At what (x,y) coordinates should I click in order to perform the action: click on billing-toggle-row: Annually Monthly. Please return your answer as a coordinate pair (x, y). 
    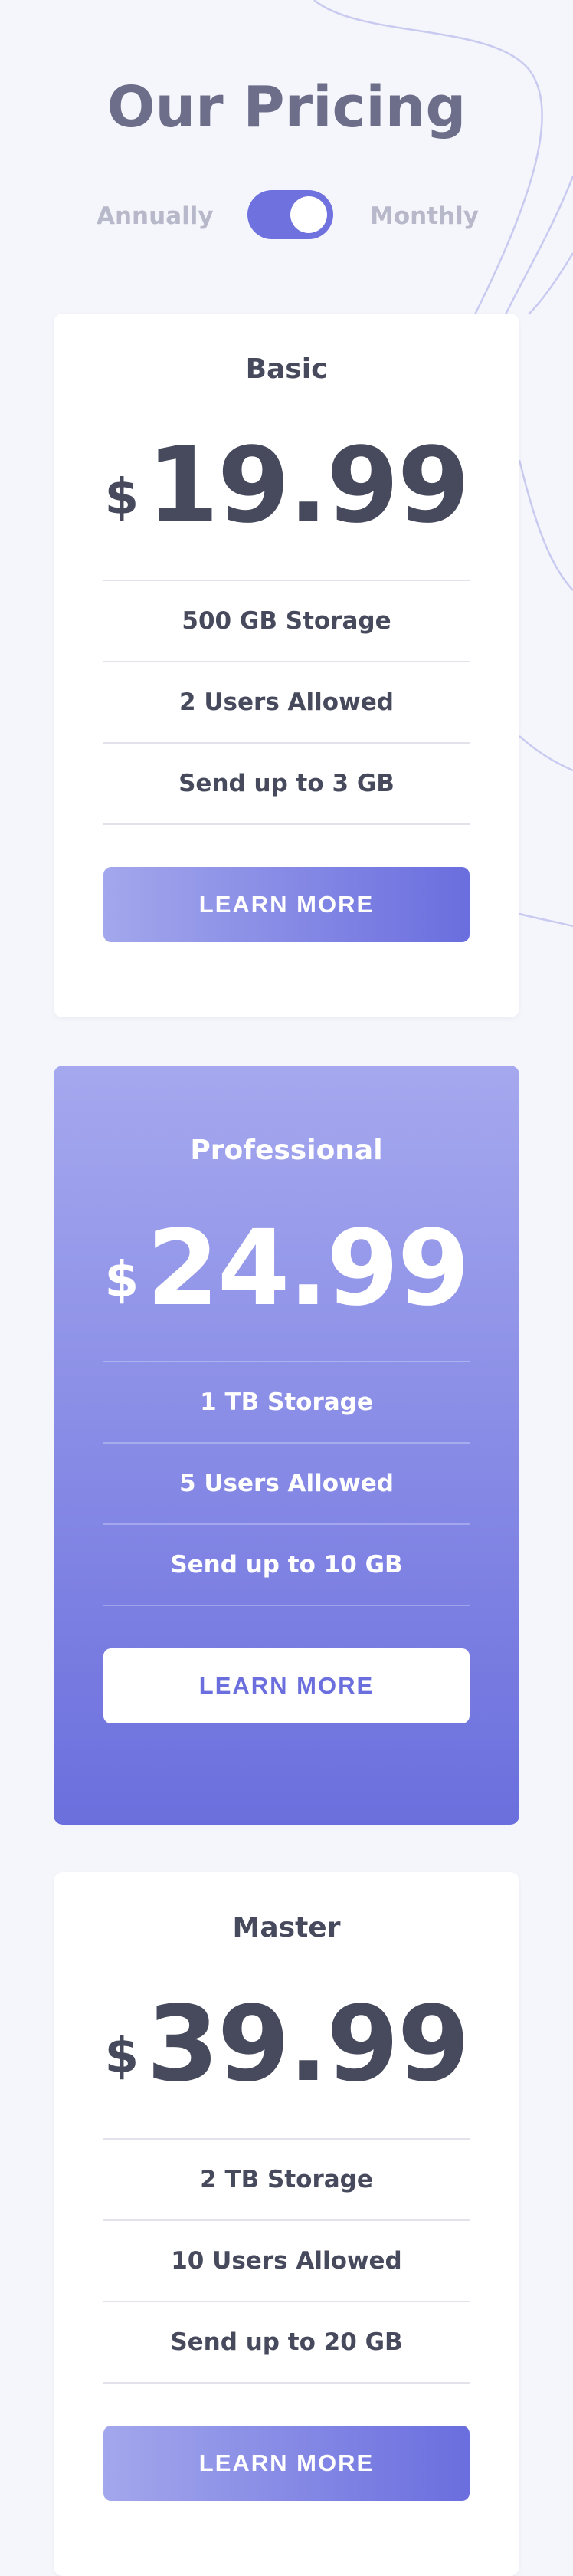
    Looking at the image, I should click on (286, 215).